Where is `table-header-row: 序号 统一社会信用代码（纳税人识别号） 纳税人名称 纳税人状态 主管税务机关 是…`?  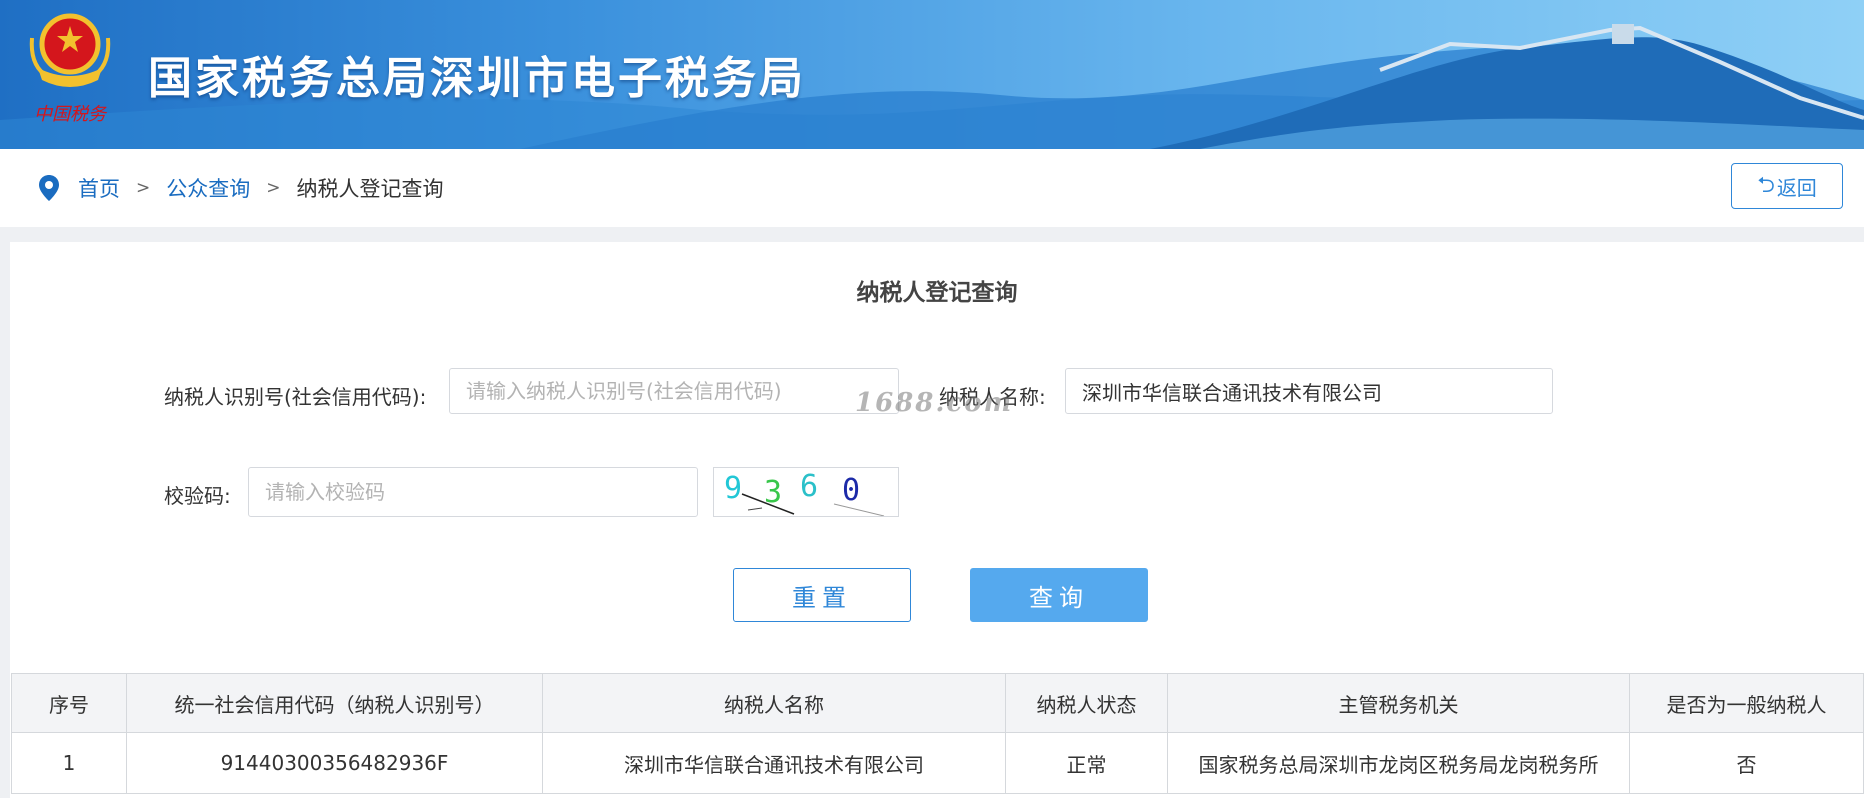 table-header-row: 序号 统一社会信用代码（纳税人识别号） 纳税人名称 纳税人状态 主管税务机关 是… is located at coordinates (937, 703).